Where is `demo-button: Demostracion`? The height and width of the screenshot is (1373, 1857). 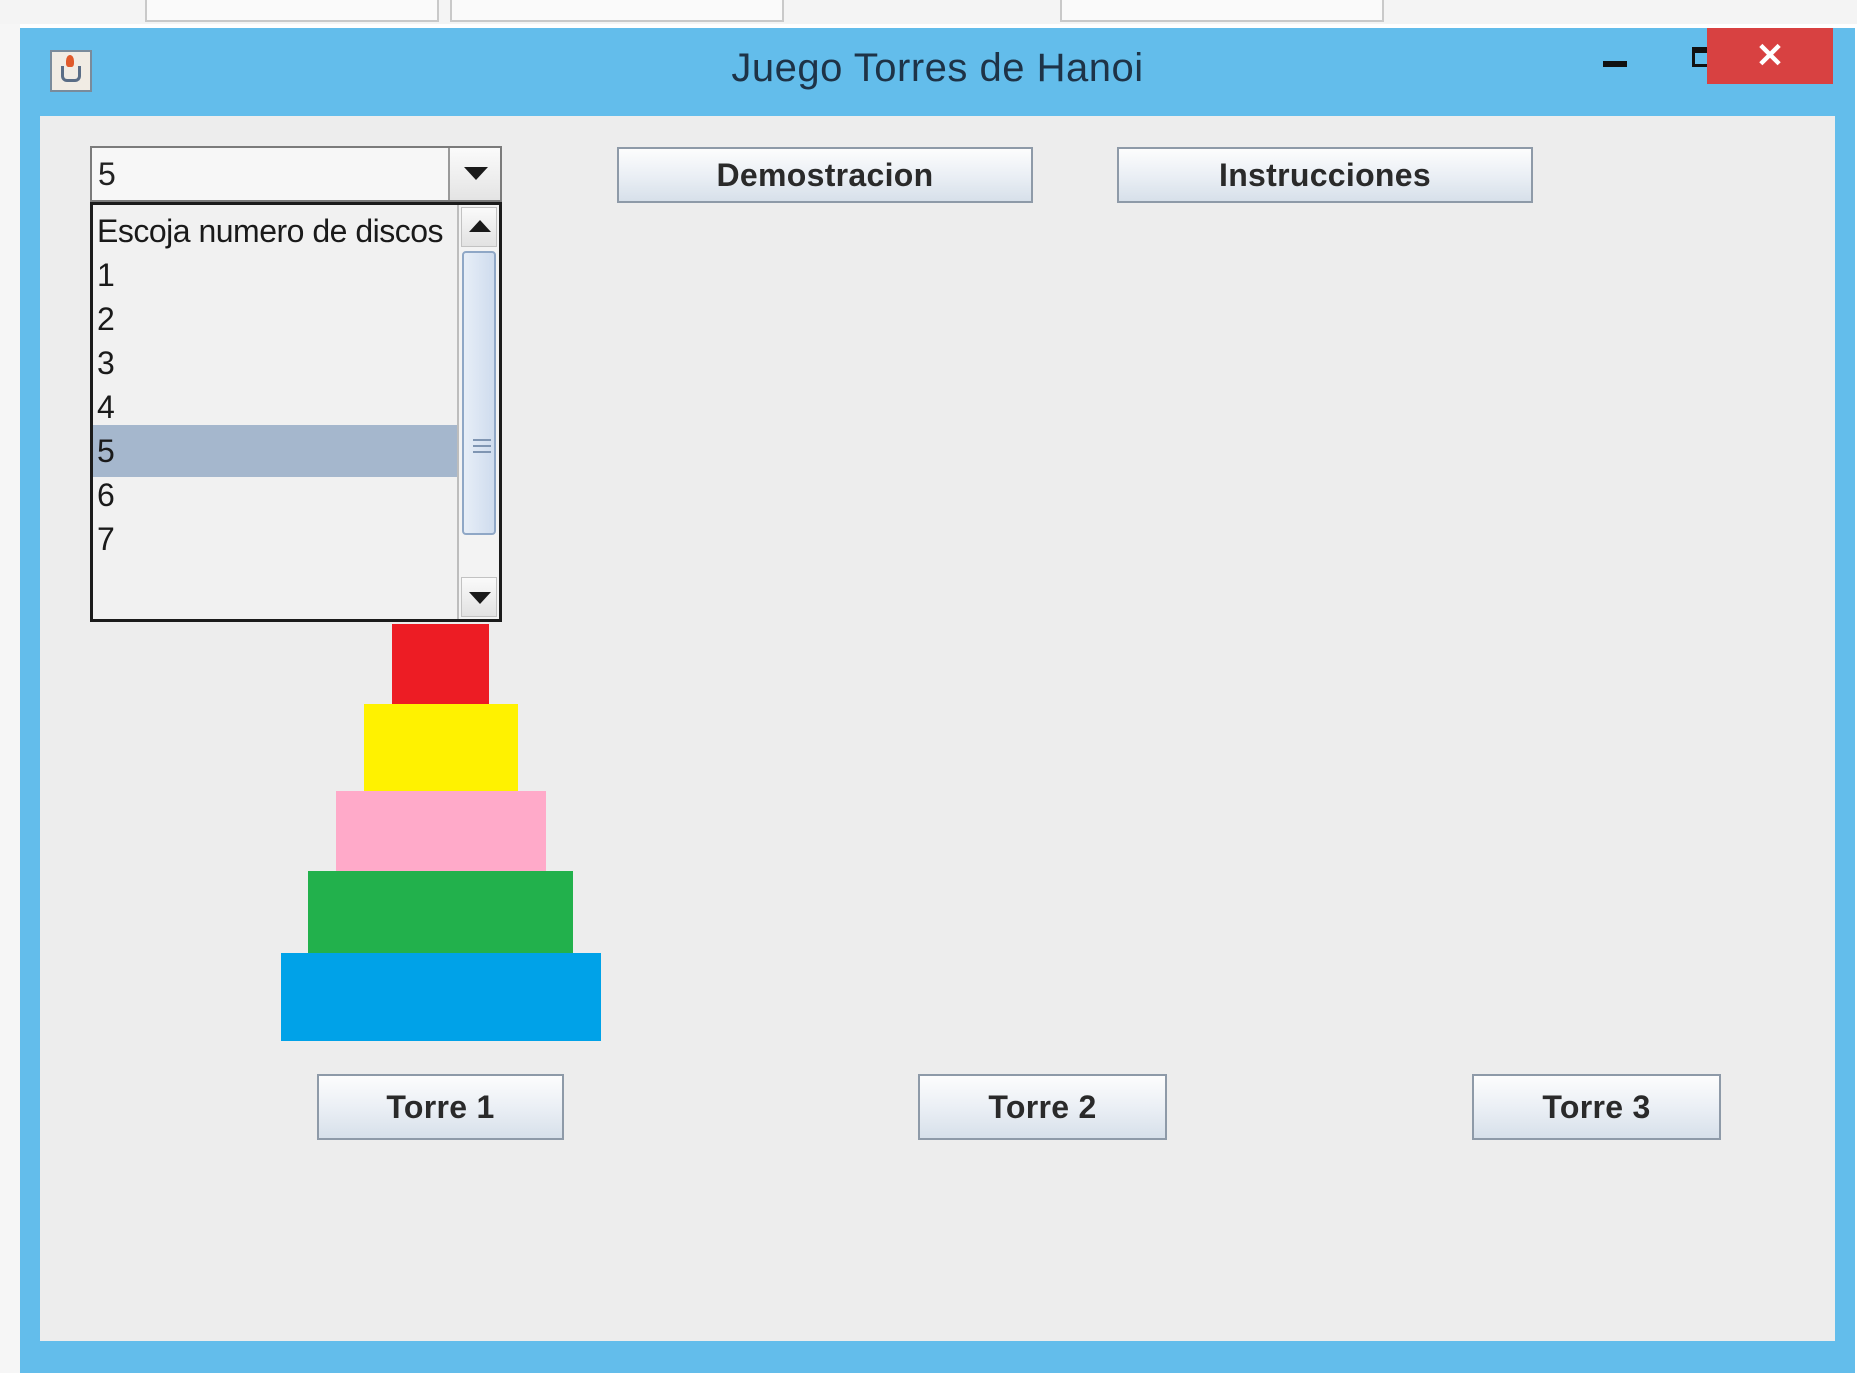 demo-button: Demostracion is located at coordinates (825, 175).